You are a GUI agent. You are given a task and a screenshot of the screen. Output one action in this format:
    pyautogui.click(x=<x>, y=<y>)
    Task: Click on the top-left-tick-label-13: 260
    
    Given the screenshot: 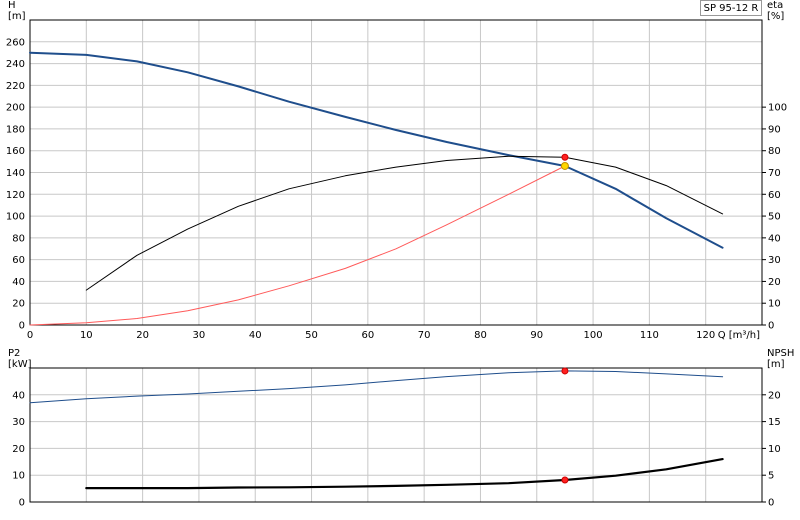 What is the action you would take?
    pyautogui.click(x=15, y=42)
    